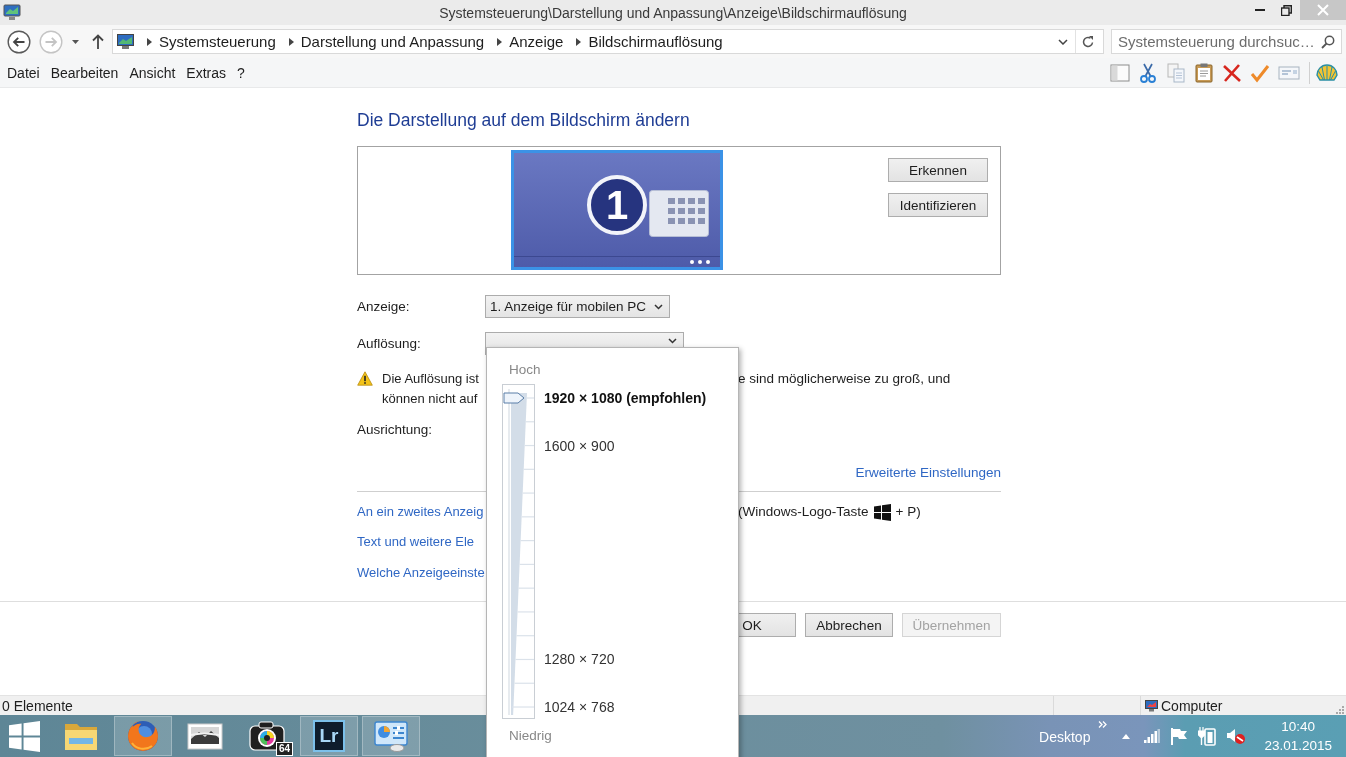  Describe the element at coordinates (1328, 41) in the screenshot. I see `search-icon` at that location.